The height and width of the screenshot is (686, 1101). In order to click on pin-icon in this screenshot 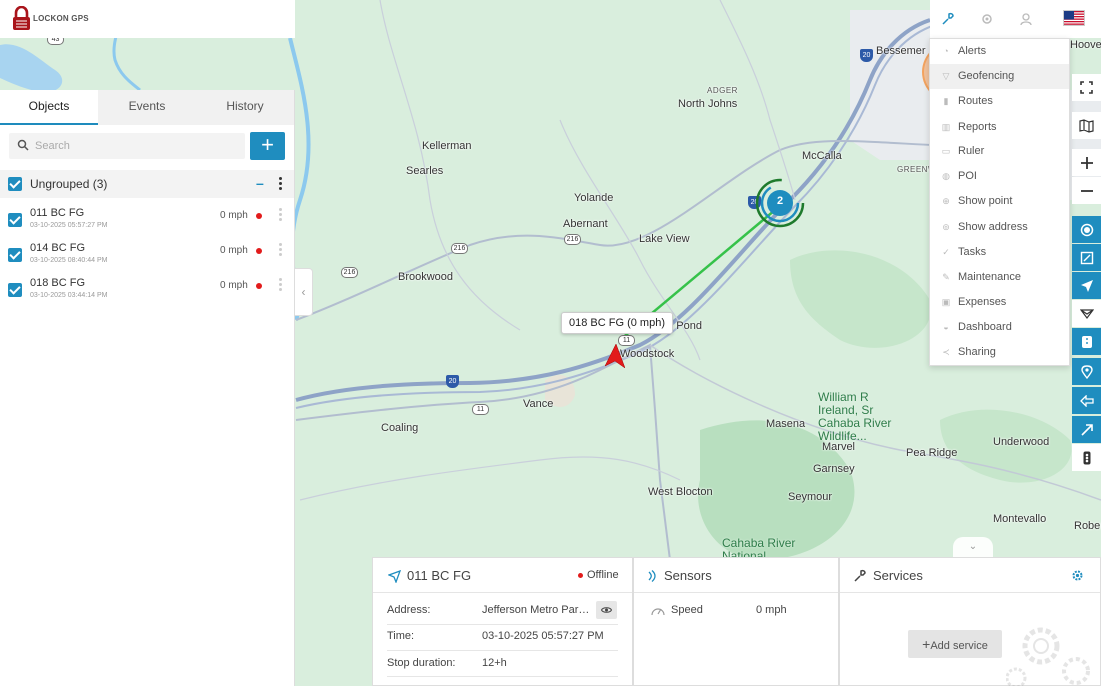, I will do `click(1086, 371)`.